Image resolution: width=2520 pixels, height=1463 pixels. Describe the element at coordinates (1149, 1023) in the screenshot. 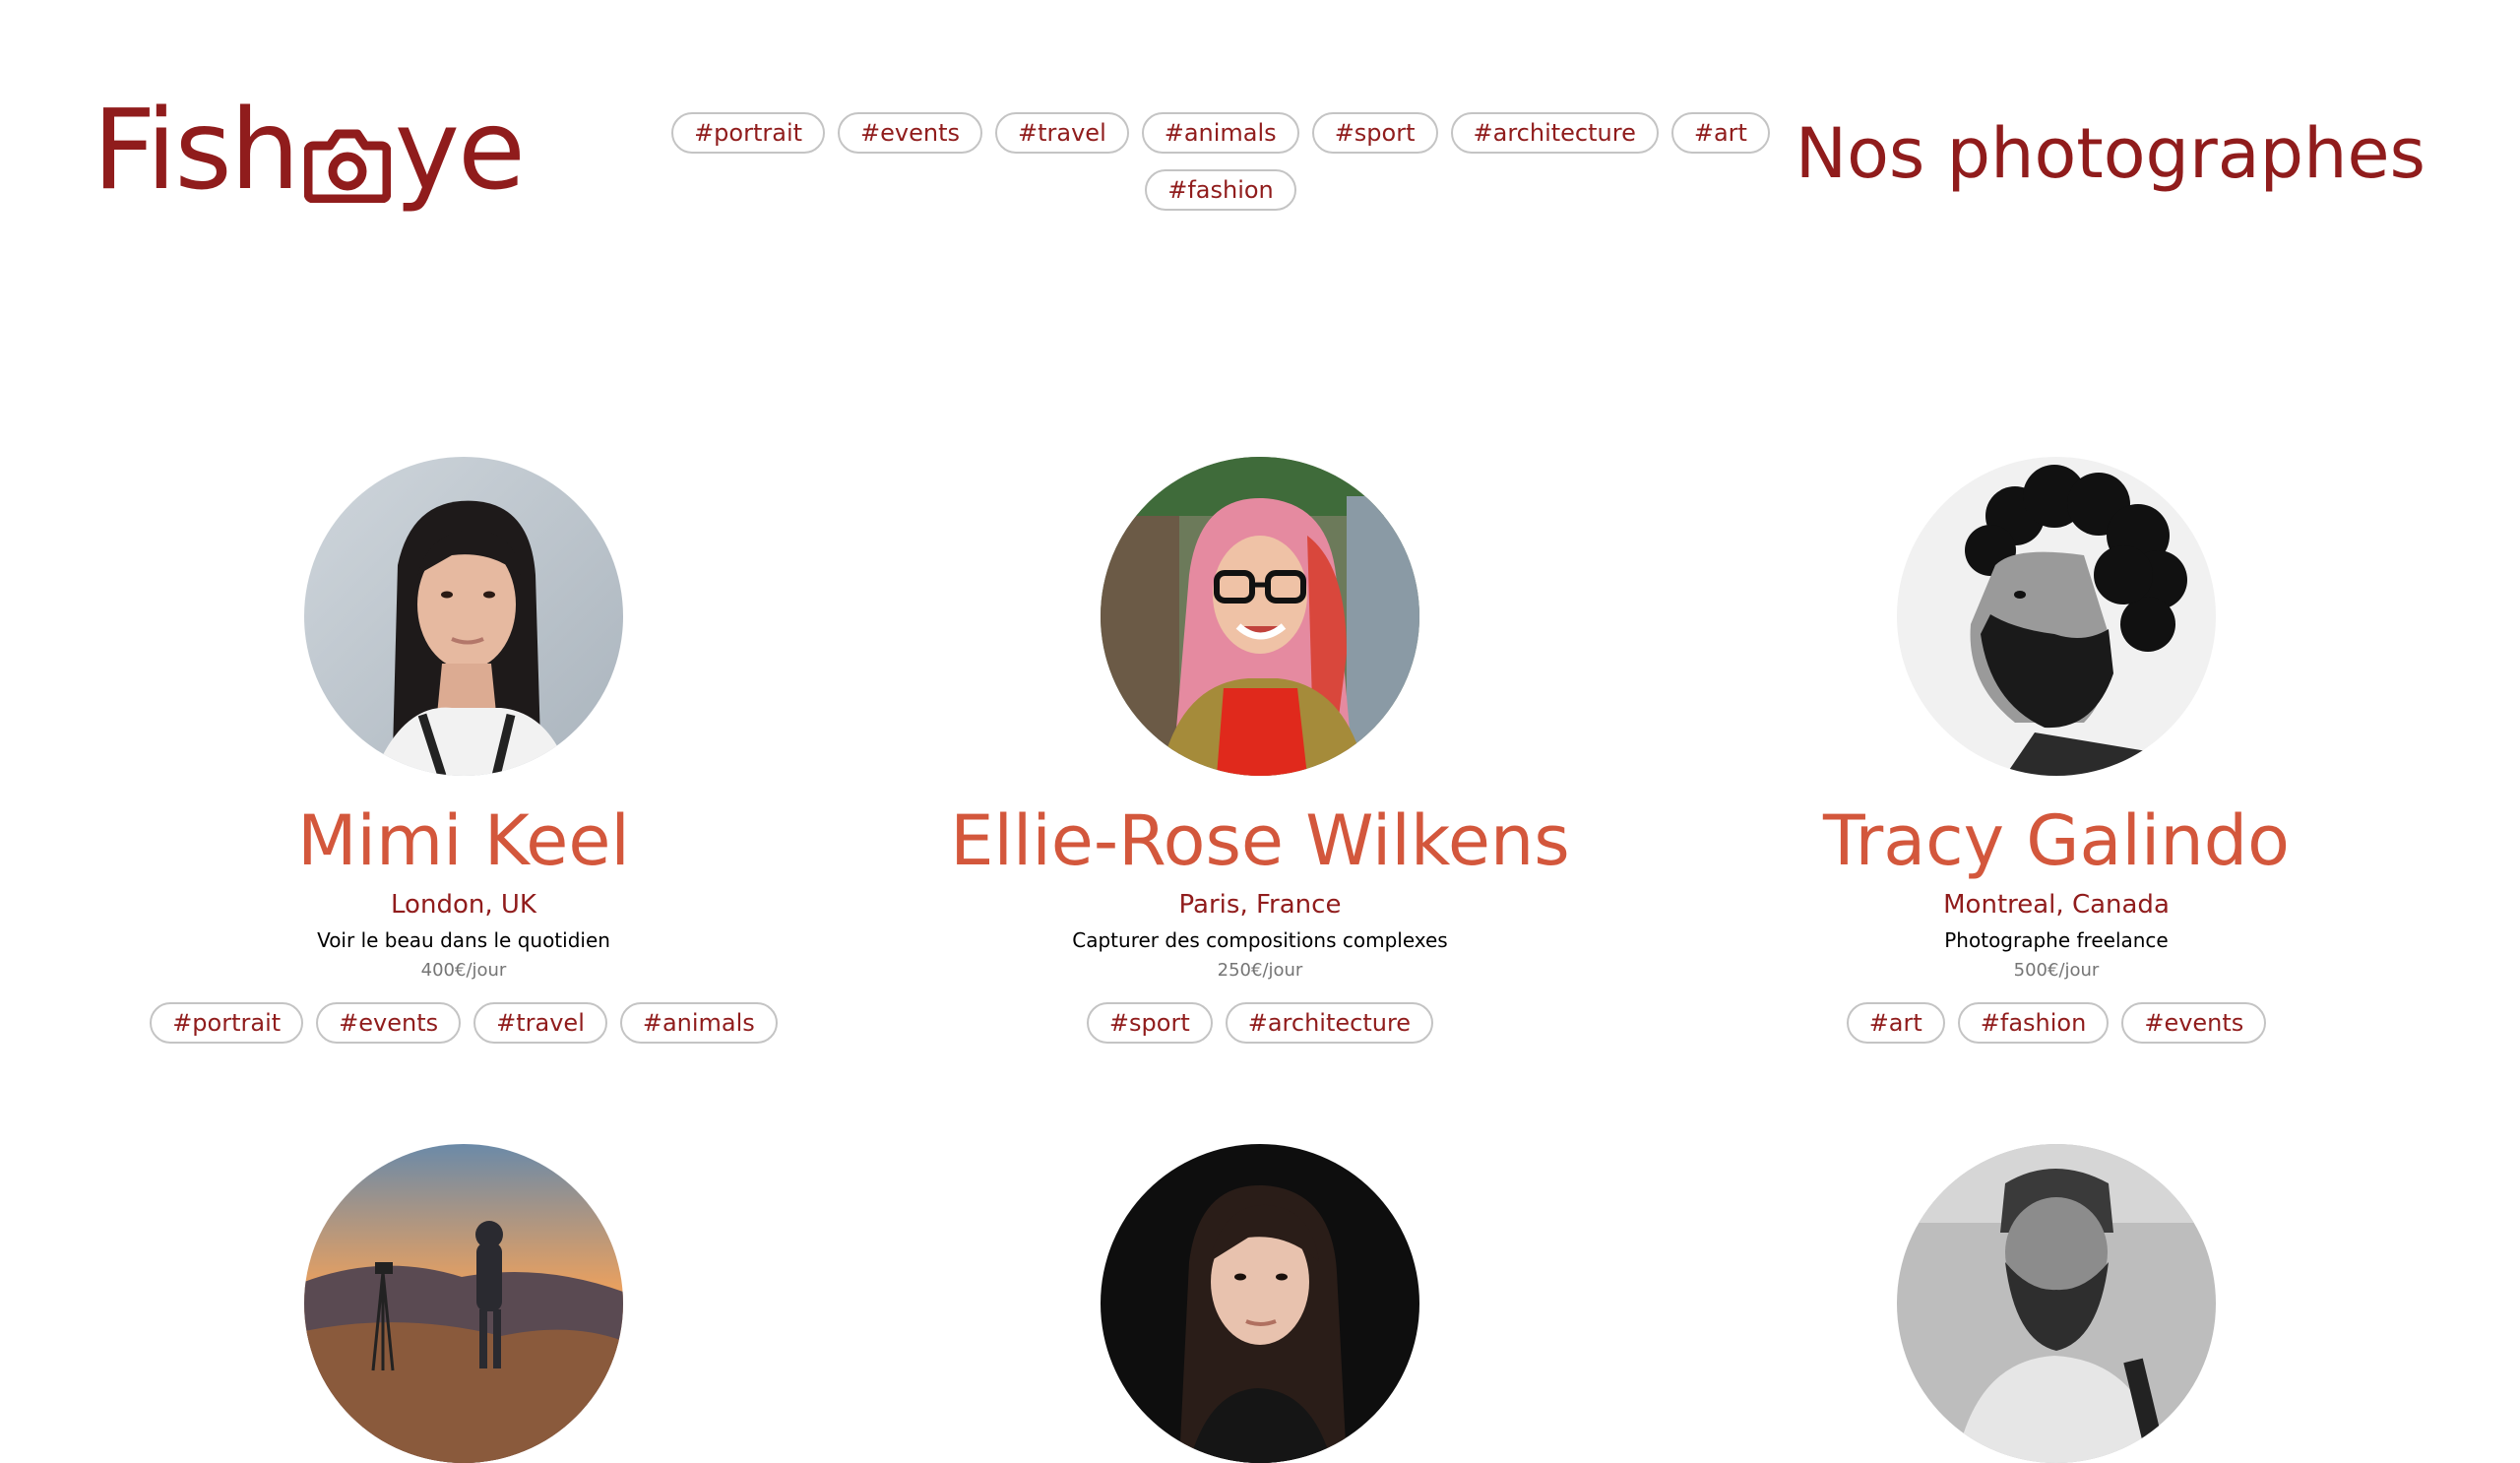

I see `card-tag-sport: #sport` at that location.